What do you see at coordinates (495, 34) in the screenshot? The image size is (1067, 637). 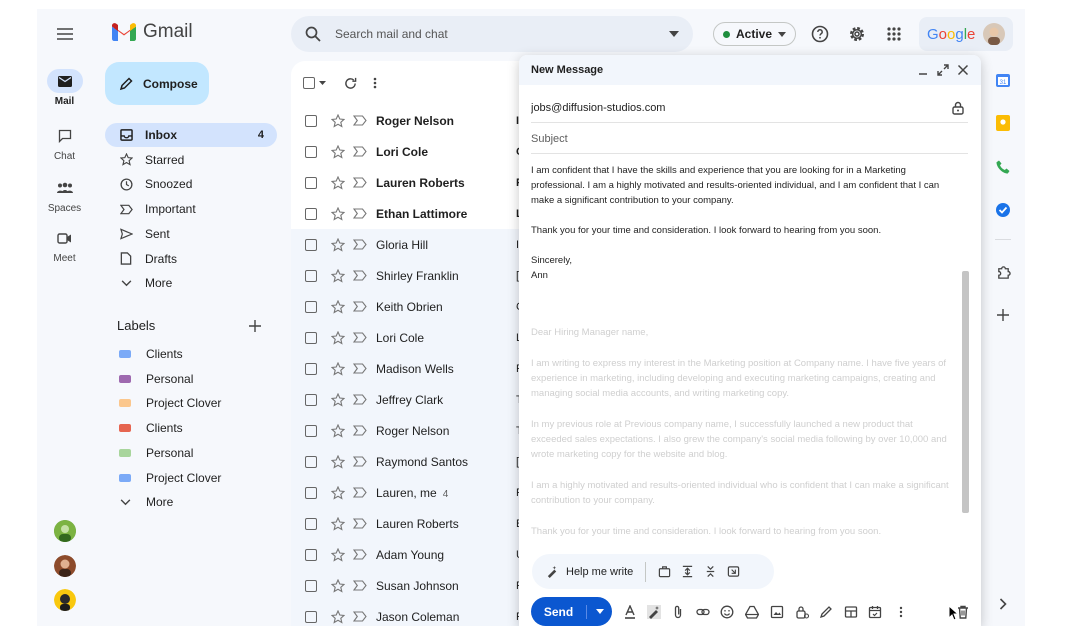 I see `search-input` at bounding box center [495, 34].